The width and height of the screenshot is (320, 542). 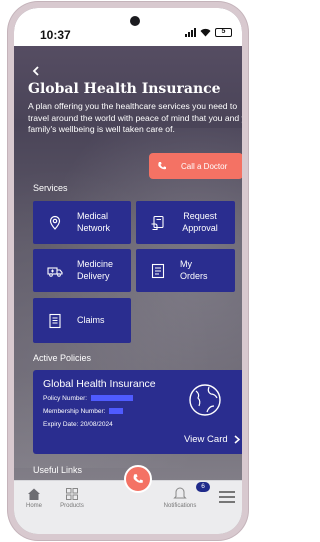 I want to click on chevron-right-icon, so click(x=237, y=439).